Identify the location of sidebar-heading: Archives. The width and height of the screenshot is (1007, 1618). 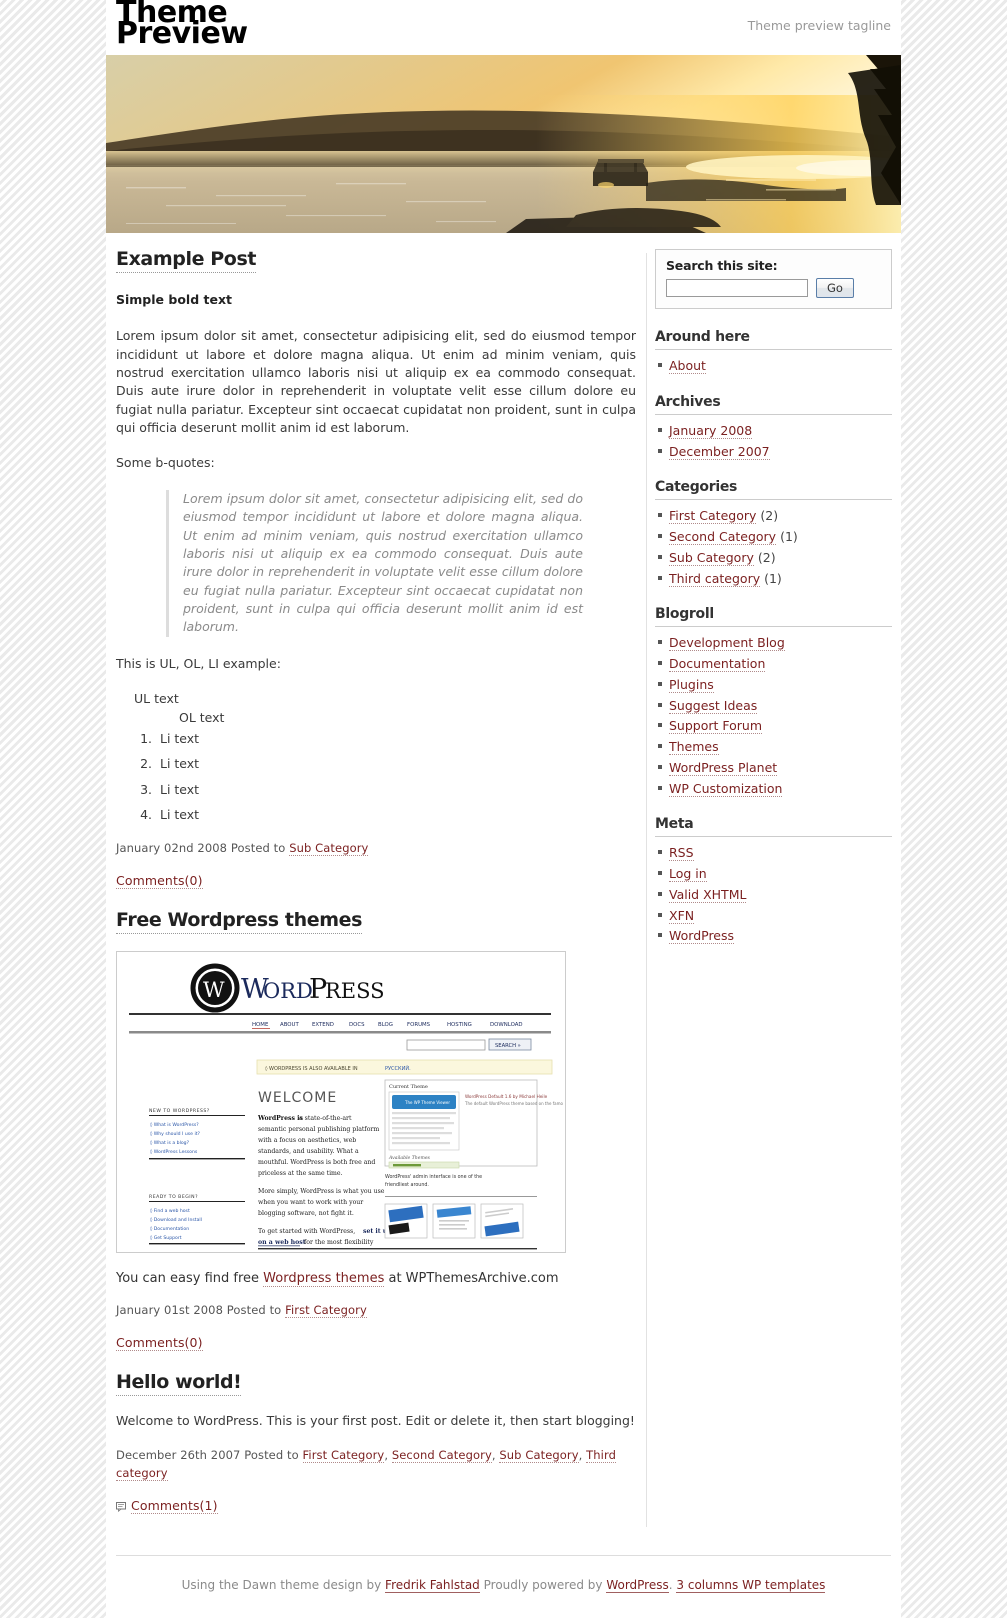
(773, 404).